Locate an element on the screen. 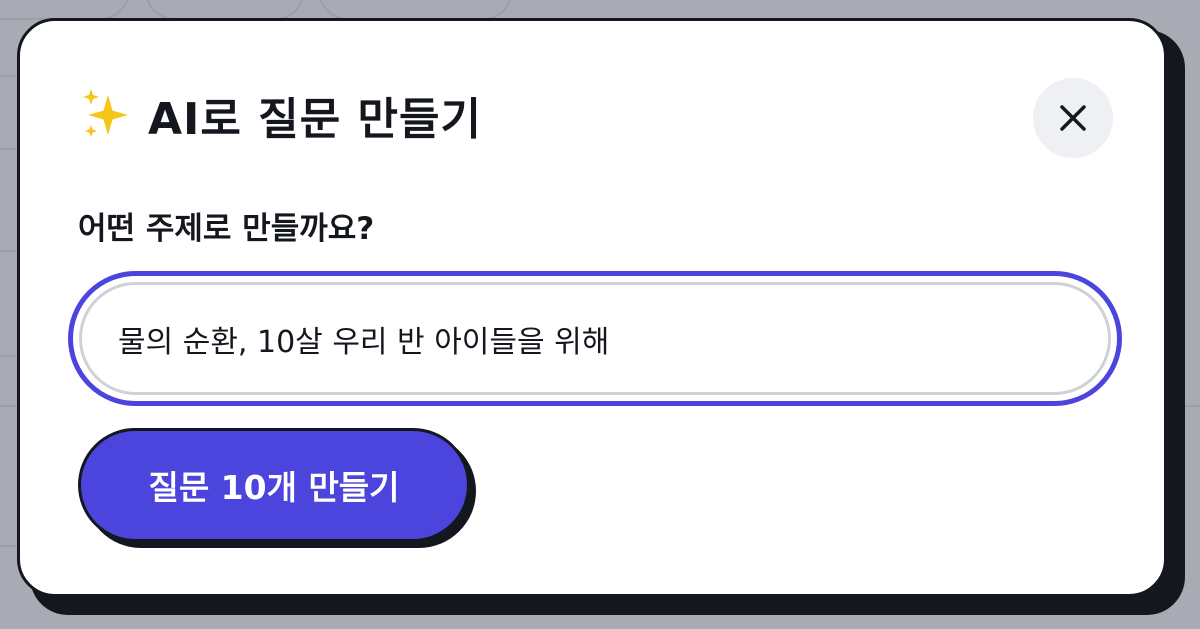  dialog-title: AI로 질문 만들기 is located at coordinates (315, 119).